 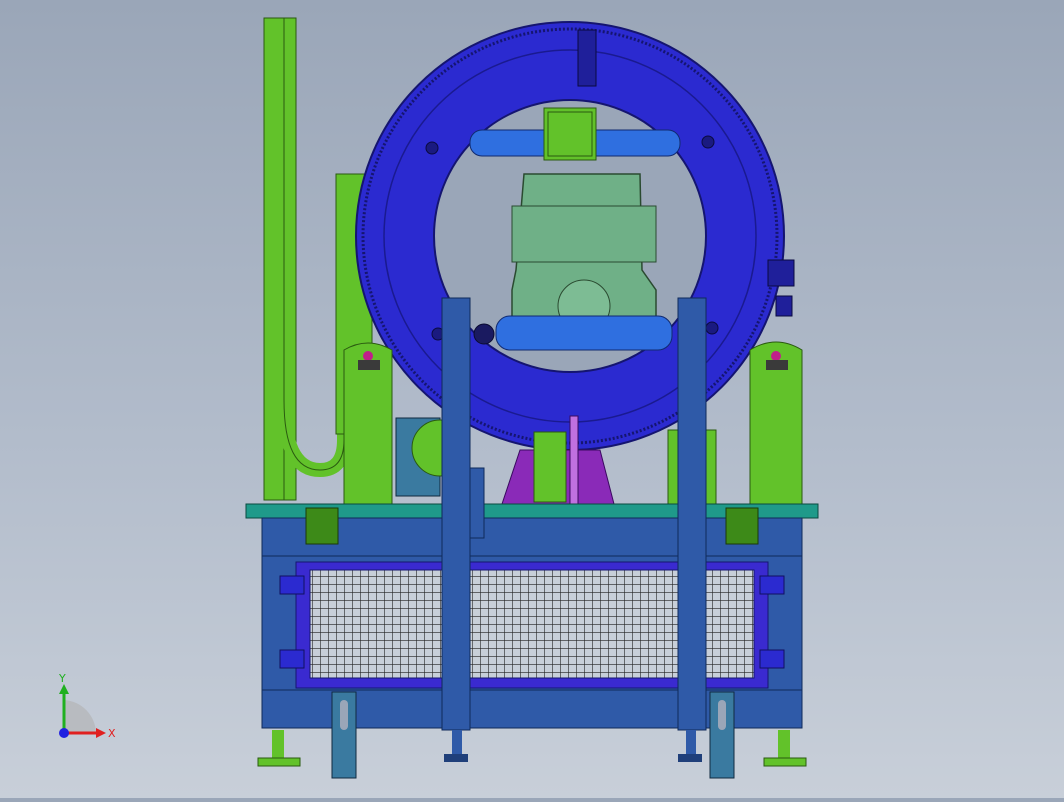 What do you see at coordinates (785, 748) in the screenshot?
I see `right-leveling-foot` at bounding box center [785, 748].